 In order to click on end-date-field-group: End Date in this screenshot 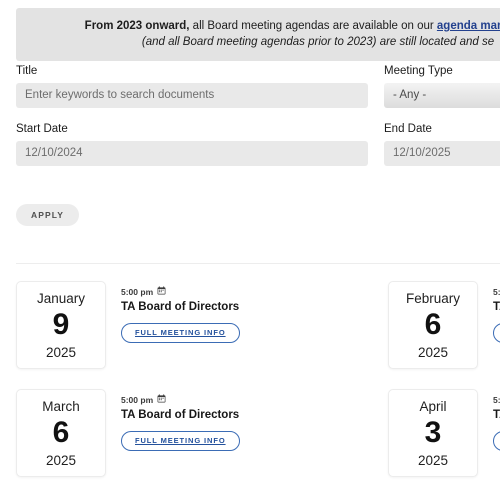, I will do `click(442, 144)`.